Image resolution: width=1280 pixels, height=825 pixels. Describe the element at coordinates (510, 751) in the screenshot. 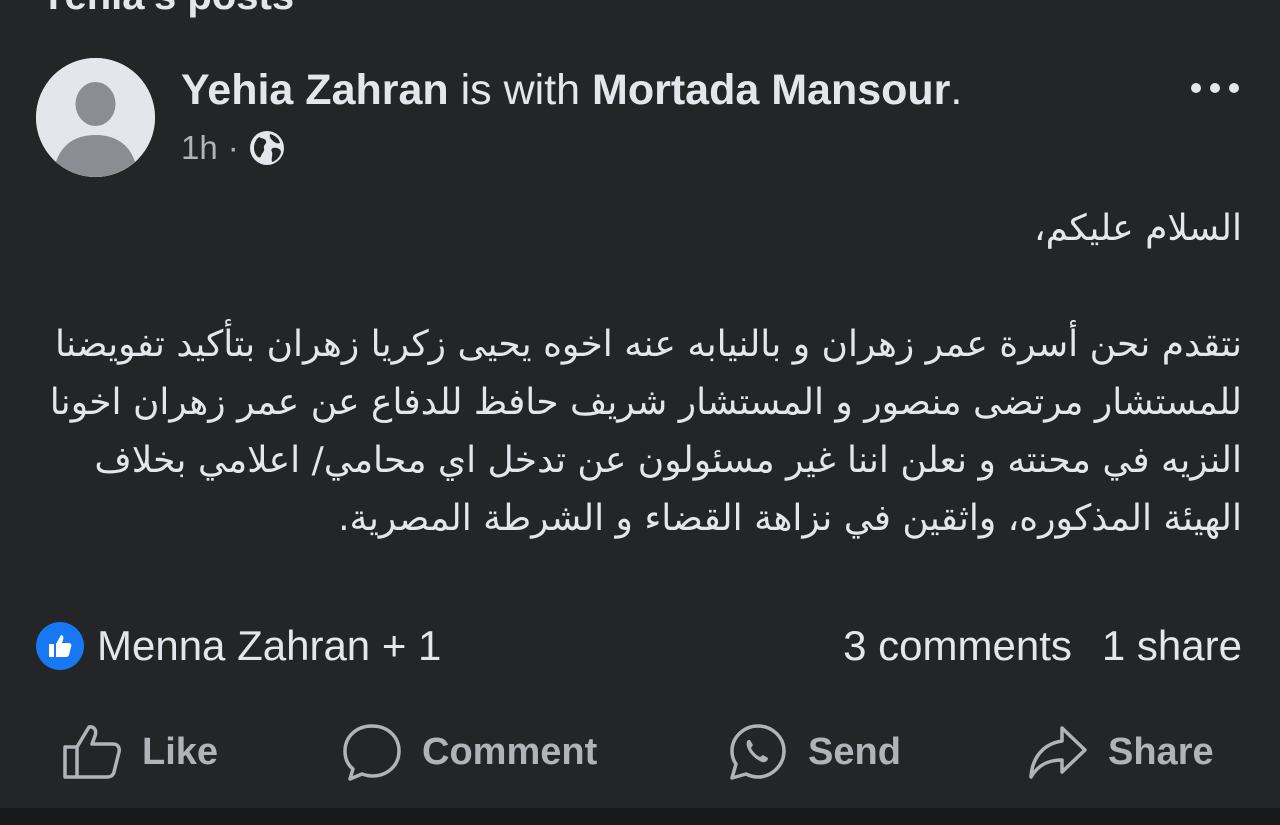

I see `comment-label: Comment` at that location.